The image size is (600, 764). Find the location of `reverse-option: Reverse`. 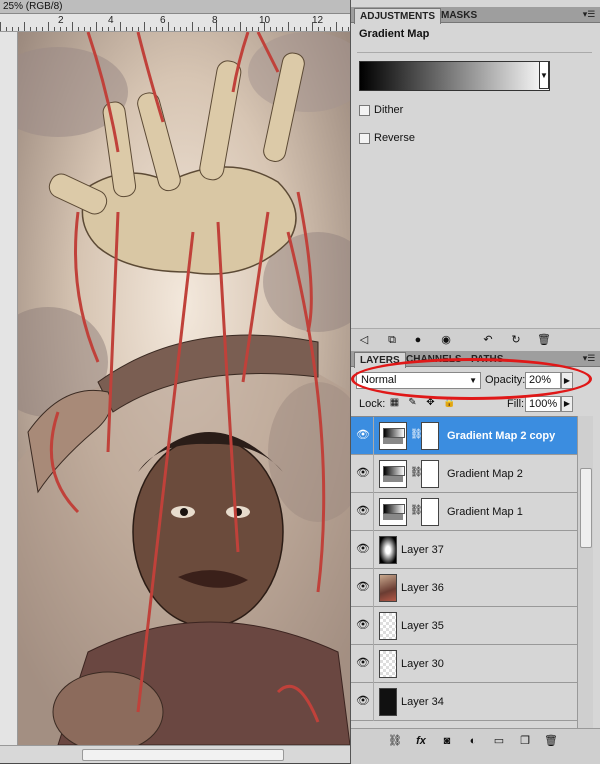

reverse-option: Reverse is located at coordinates (387, 138).